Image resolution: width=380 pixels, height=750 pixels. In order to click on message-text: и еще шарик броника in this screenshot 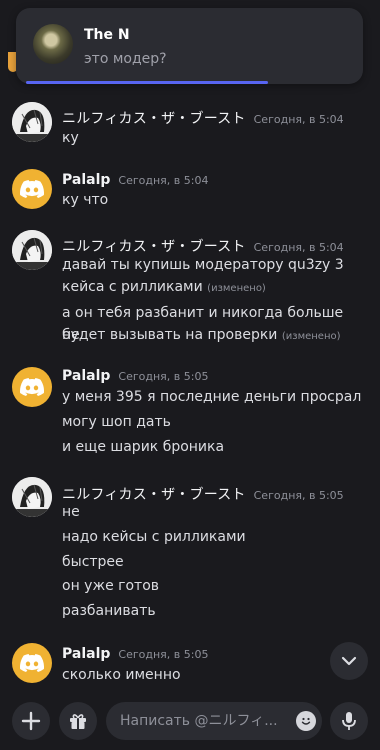, I will do `click(212, 447)`.